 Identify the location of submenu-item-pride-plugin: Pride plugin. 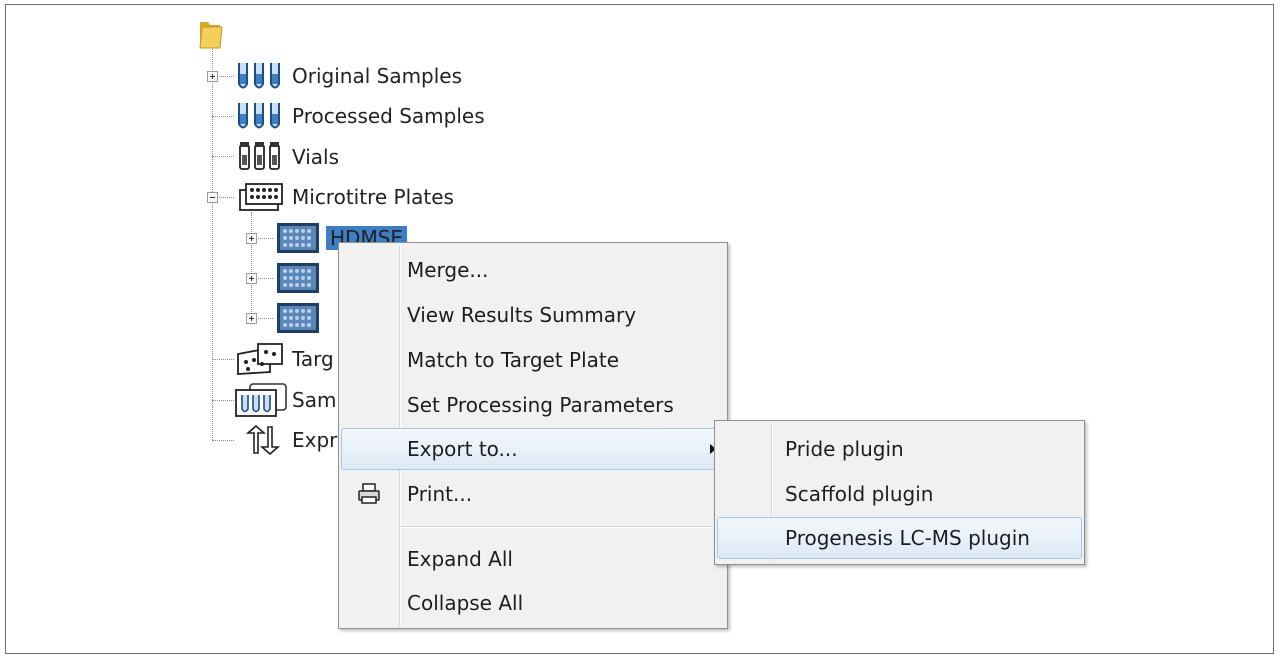
(899, 449).